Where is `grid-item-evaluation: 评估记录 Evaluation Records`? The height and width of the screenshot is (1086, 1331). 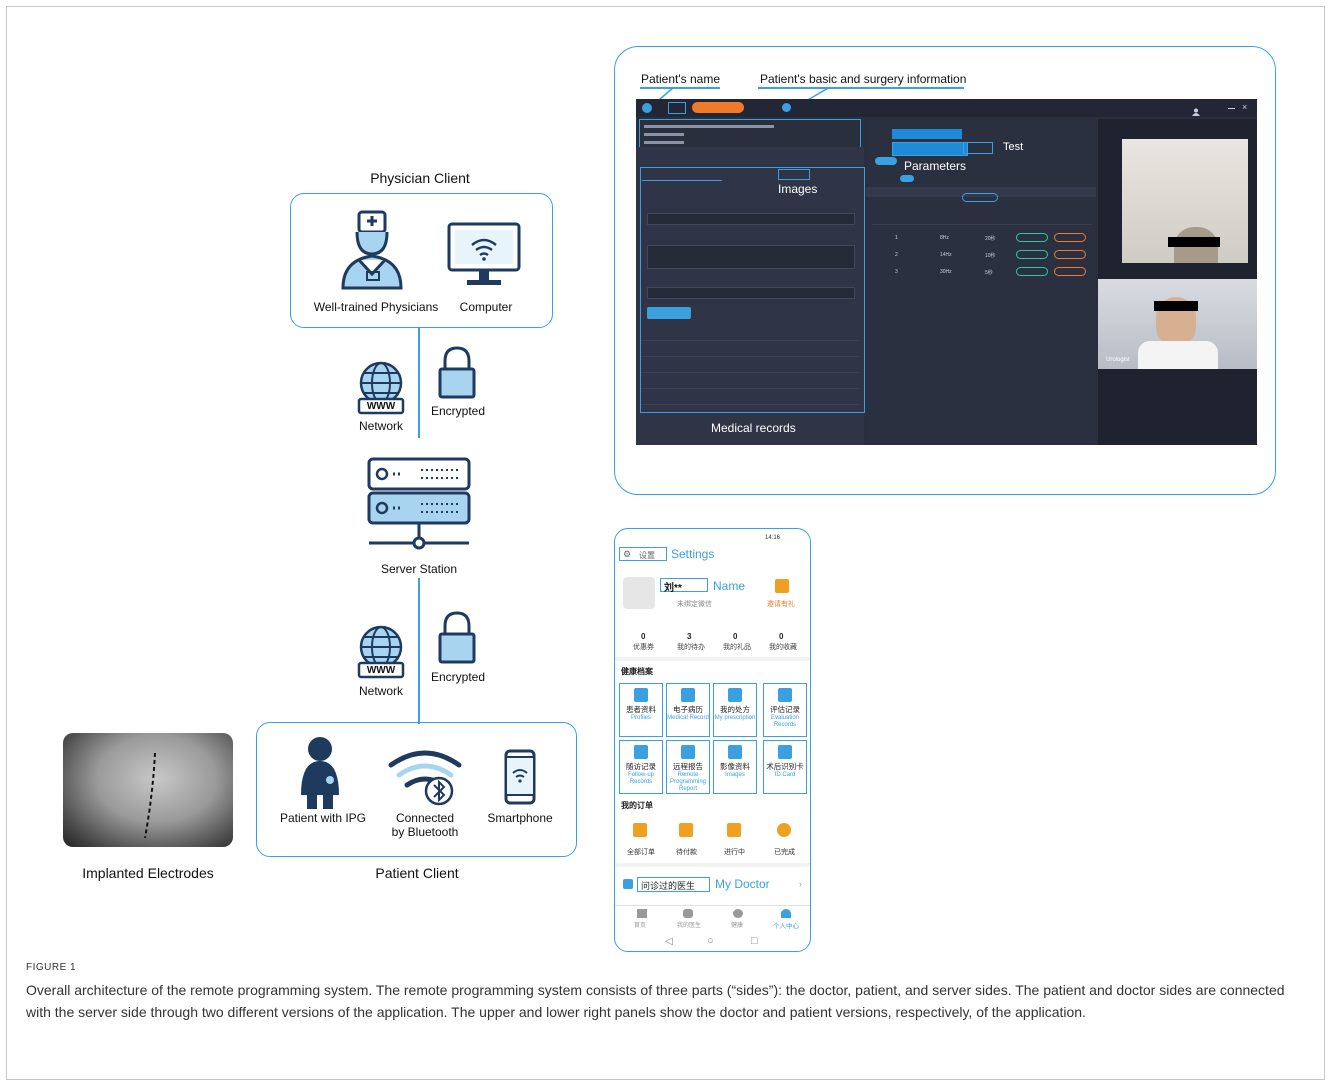
grid-item-evaluation: 评估记录 Evaluation Records is located at coordinates (785, 710).